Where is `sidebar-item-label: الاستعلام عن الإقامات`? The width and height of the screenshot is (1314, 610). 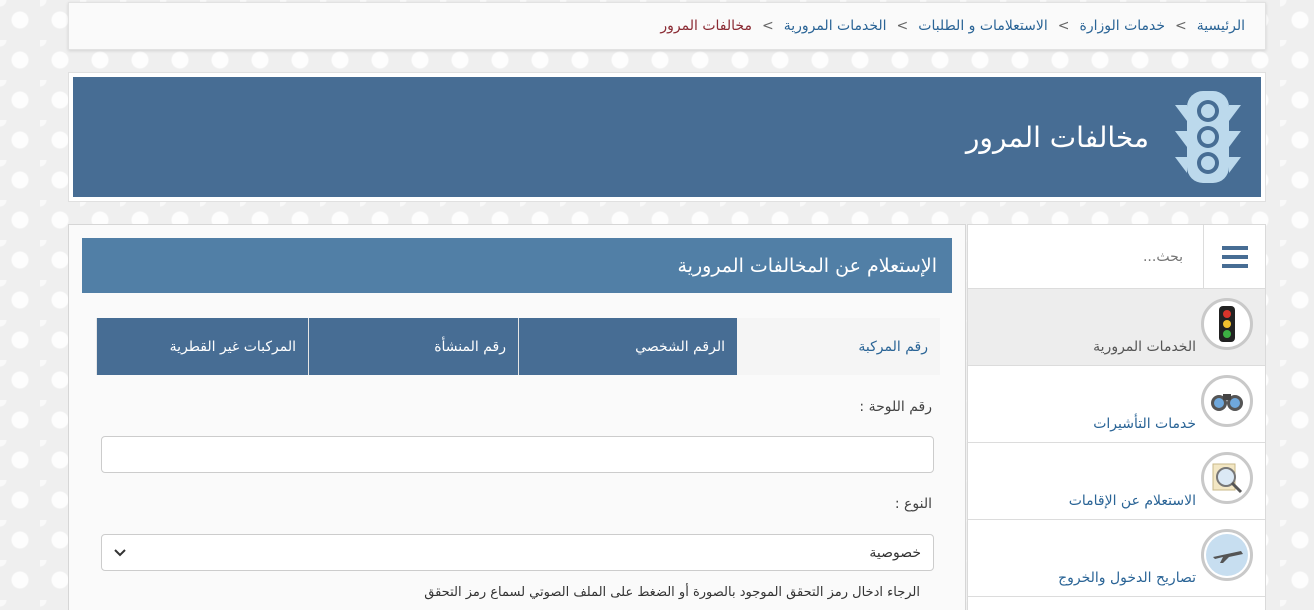
sidebar-item-label: الاستعلام عن الإقامات is located at coordinates (1132, 501).